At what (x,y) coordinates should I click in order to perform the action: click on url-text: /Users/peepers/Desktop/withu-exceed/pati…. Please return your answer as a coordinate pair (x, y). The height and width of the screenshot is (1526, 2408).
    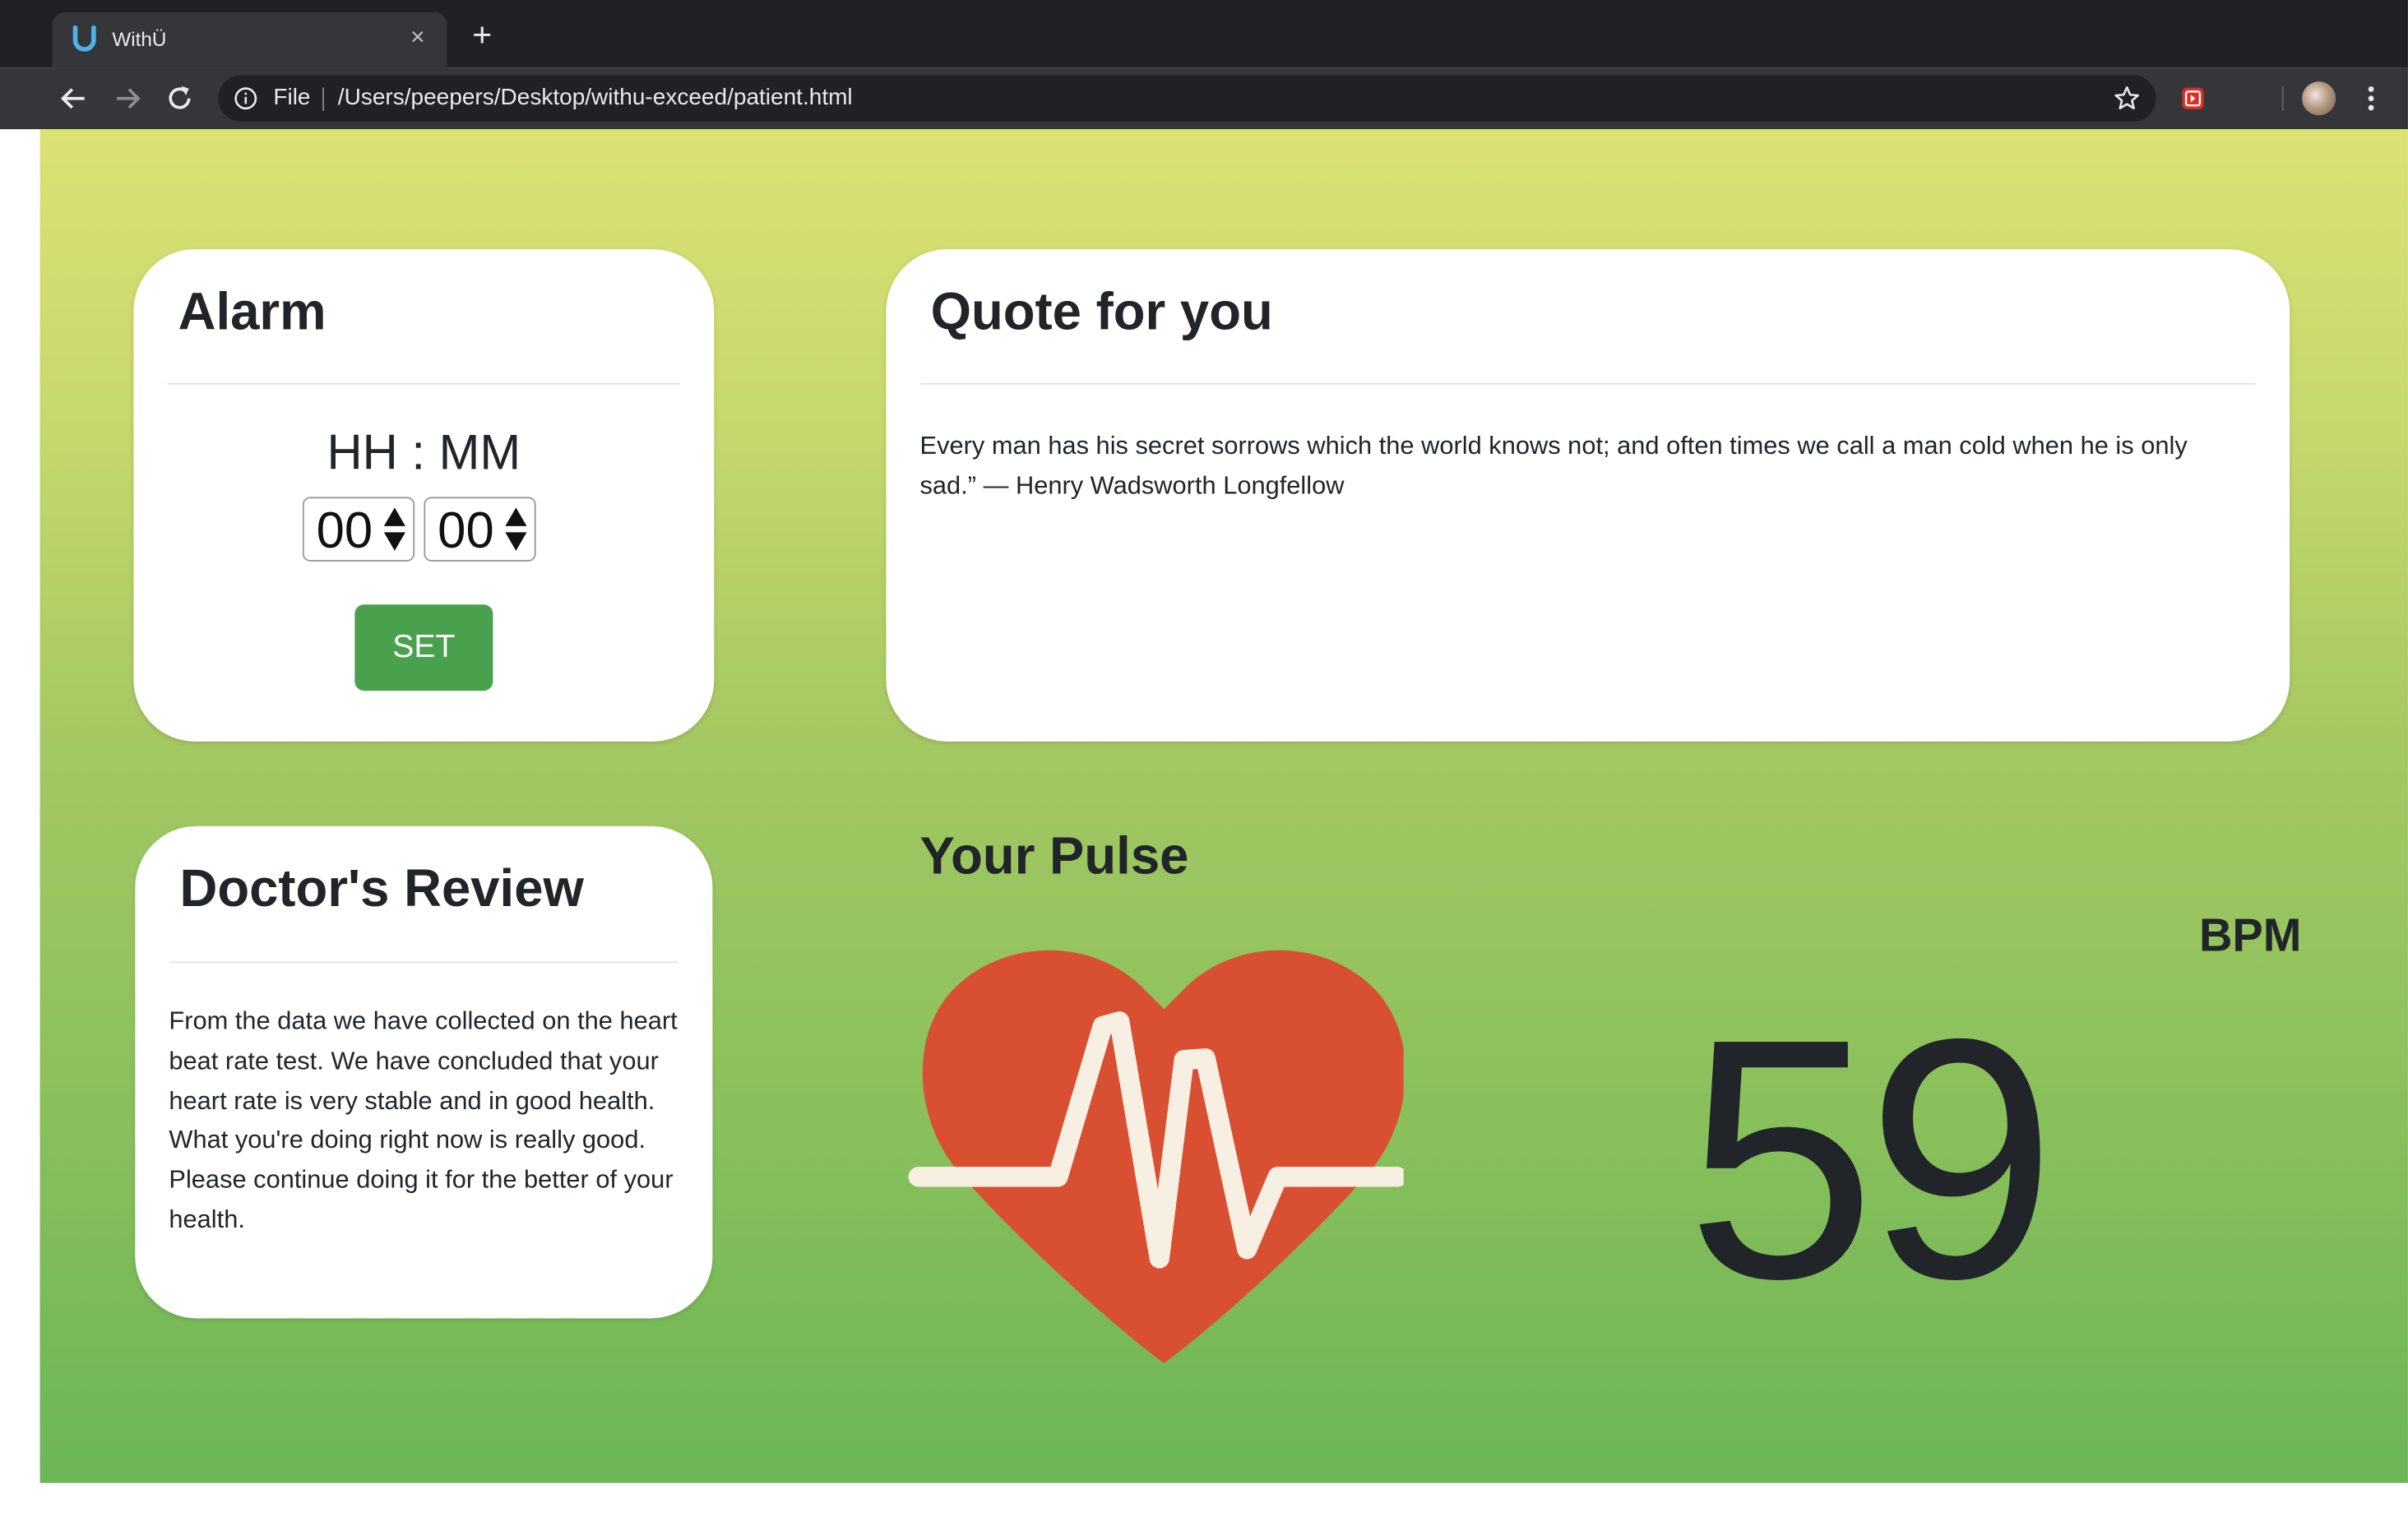
    Looking at the image, I should click on (595, 98).